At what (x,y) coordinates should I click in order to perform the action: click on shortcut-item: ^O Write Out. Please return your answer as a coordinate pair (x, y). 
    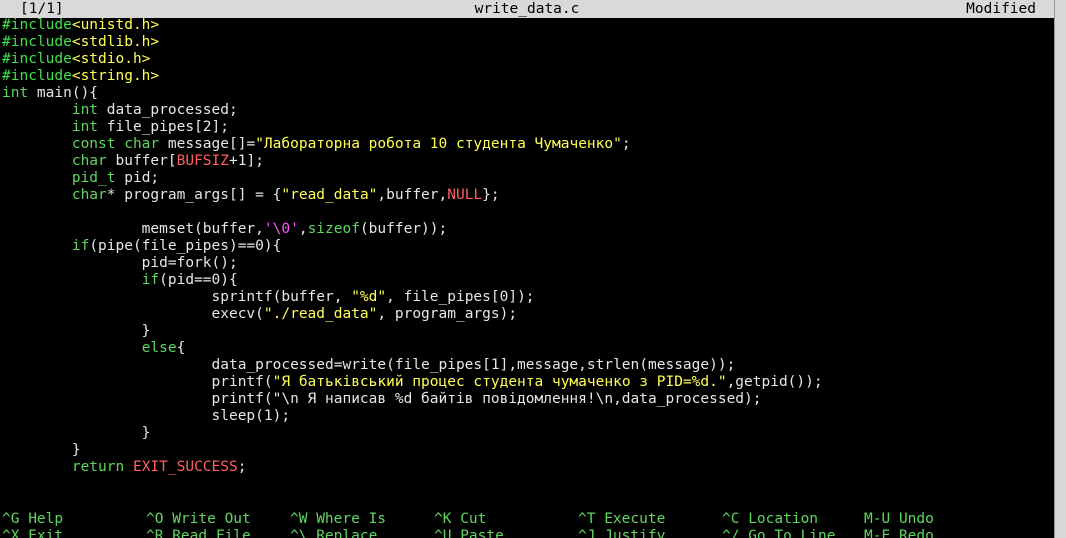
    Looking at the image, I should click on (198, 519).